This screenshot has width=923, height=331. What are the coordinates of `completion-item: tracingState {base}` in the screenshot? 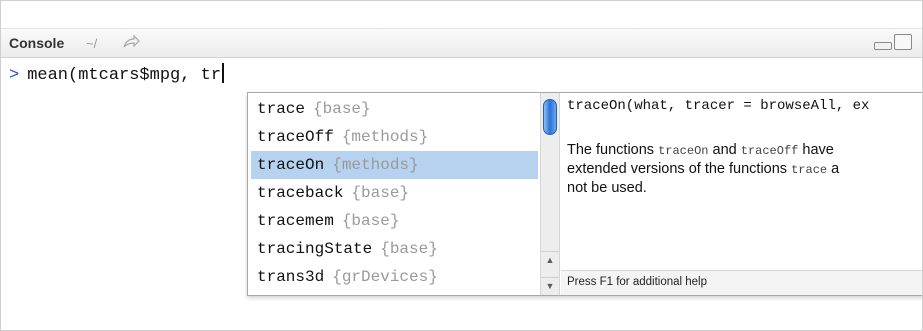 It's located at (394, 249).